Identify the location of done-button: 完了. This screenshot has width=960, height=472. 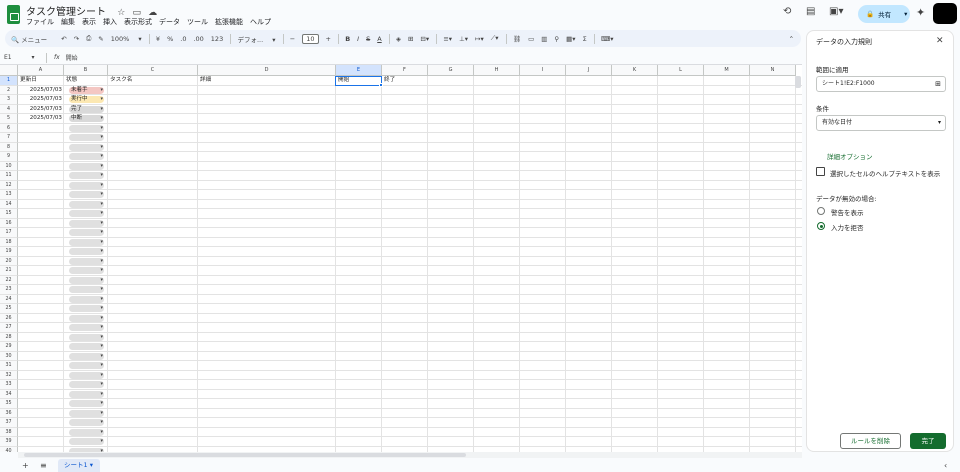
(928, 441).